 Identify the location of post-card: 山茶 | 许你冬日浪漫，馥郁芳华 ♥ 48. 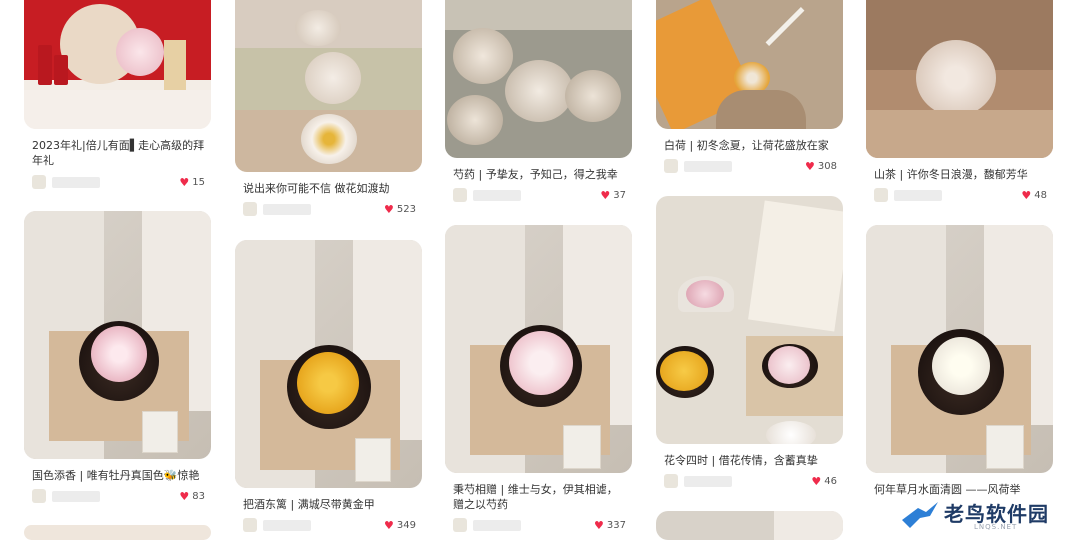
(959, 101).